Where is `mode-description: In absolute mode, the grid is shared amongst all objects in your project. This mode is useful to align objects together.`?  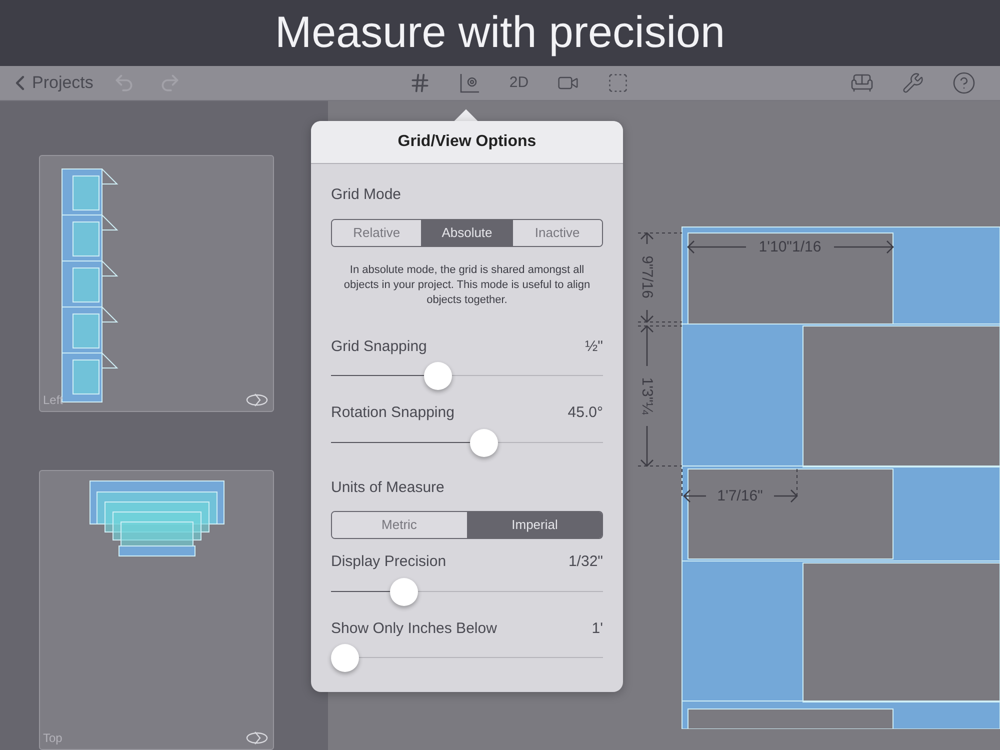 mode-description: In absolute mode, the grid is shared amongst all objects in your project. This mode is useful to align objects together. is located at coordinates (467, 285).